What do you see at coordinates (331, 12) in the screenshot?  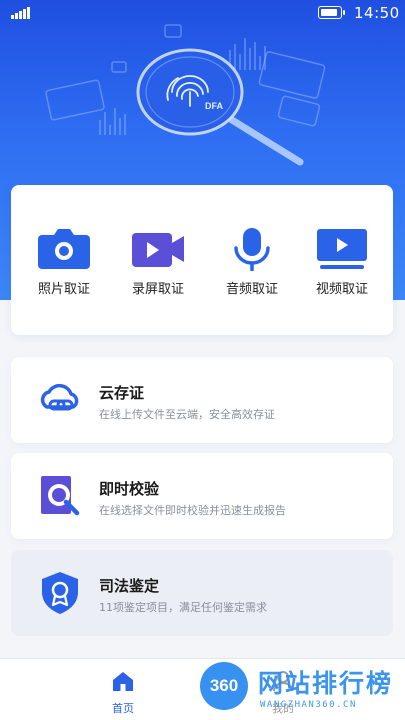 I see `battery-icon` at bounding box center [331, 12].